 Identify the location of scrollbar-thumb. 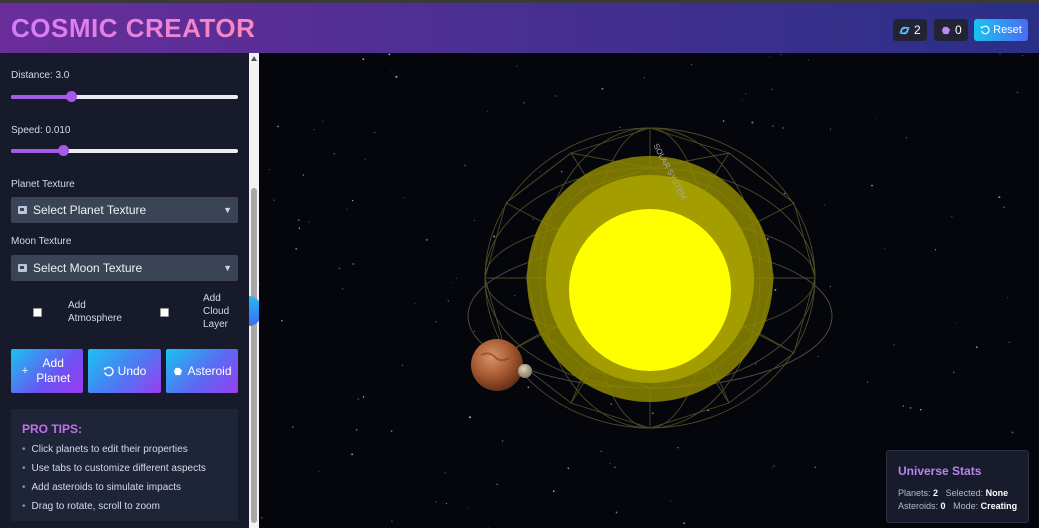
(254, 355).